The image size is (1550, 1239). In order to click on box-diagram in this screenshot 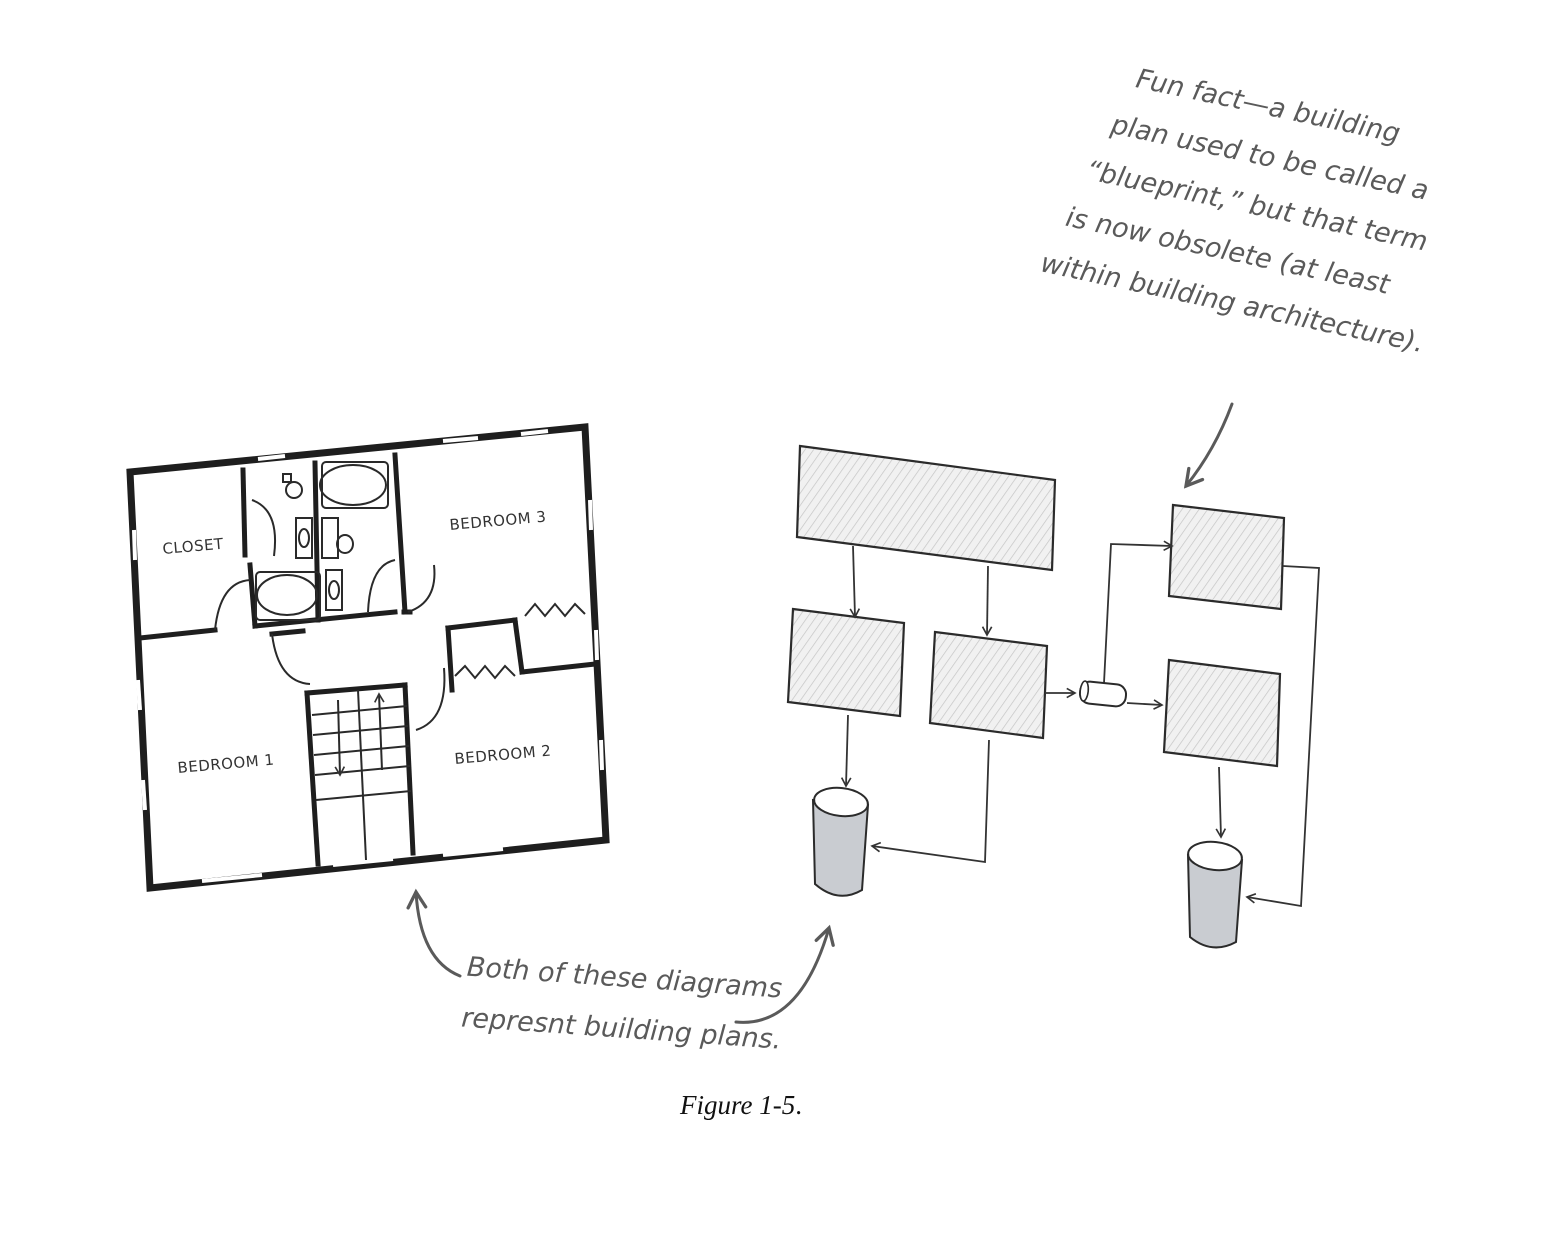, I will do `click(1053, 696)`.